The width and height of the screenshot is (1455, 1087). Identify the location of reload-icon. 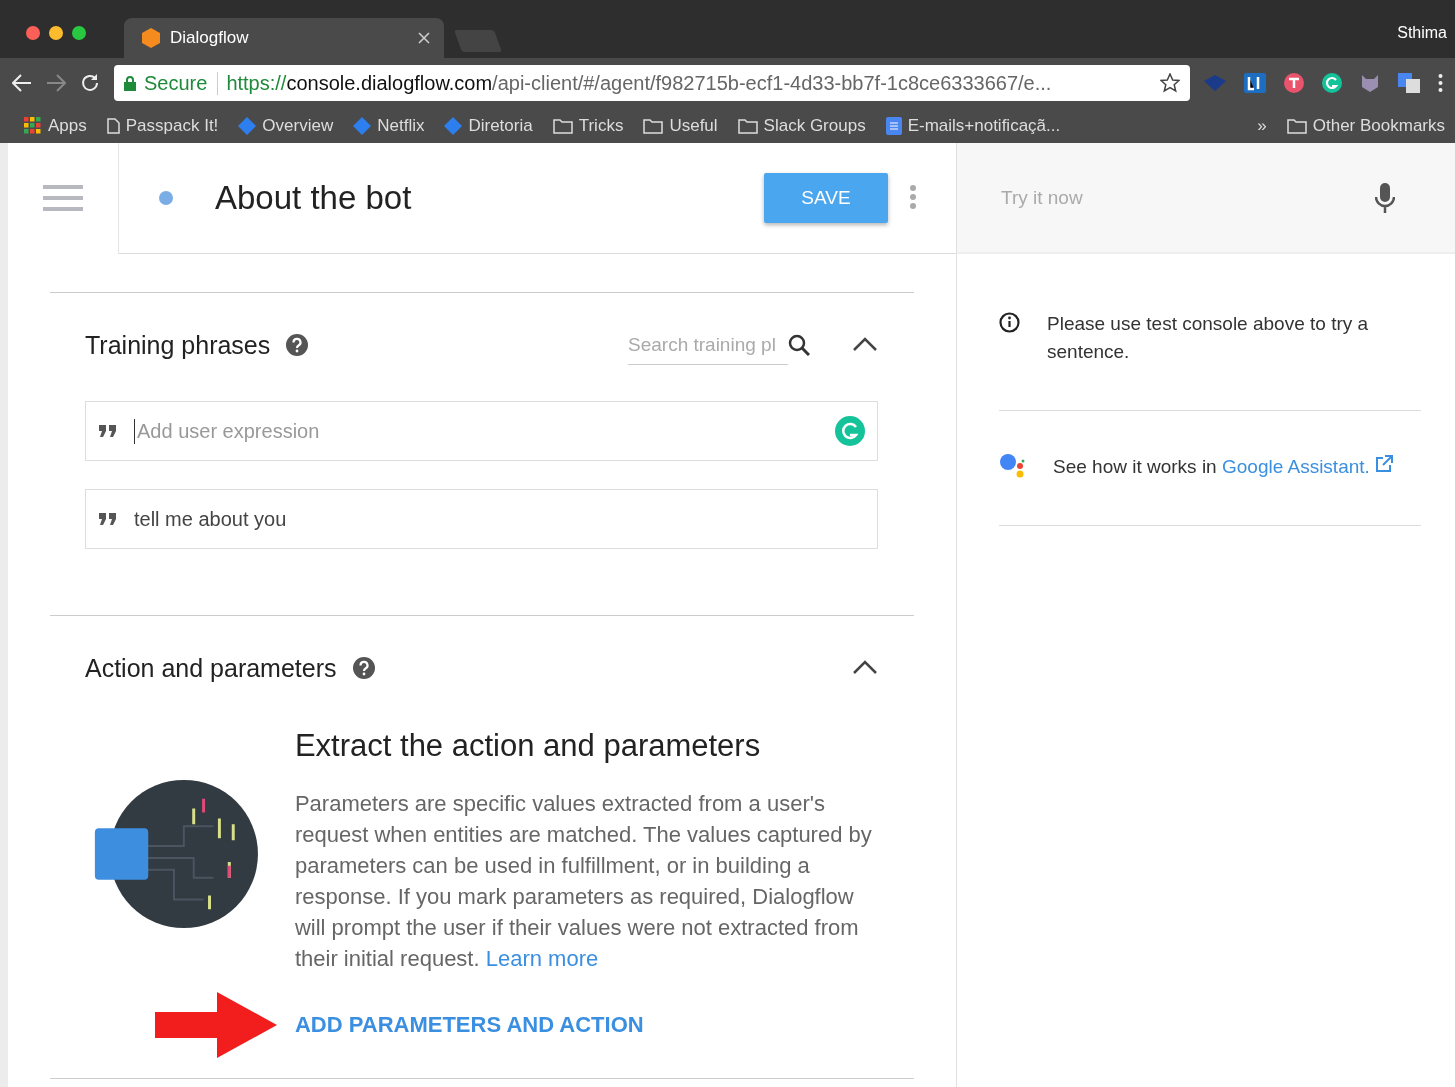
(90, 83).